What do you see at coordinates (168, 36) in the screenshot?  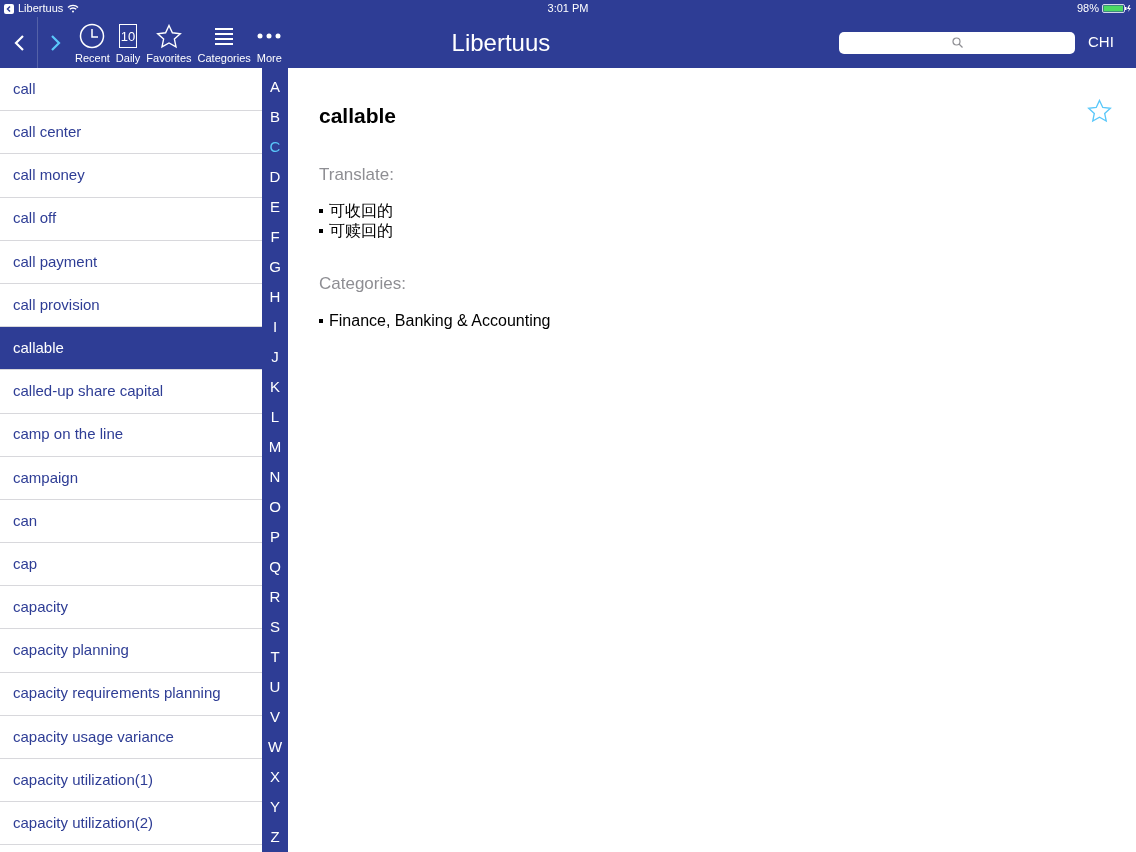 I see `star-icon` at bounding box center [168, 36].